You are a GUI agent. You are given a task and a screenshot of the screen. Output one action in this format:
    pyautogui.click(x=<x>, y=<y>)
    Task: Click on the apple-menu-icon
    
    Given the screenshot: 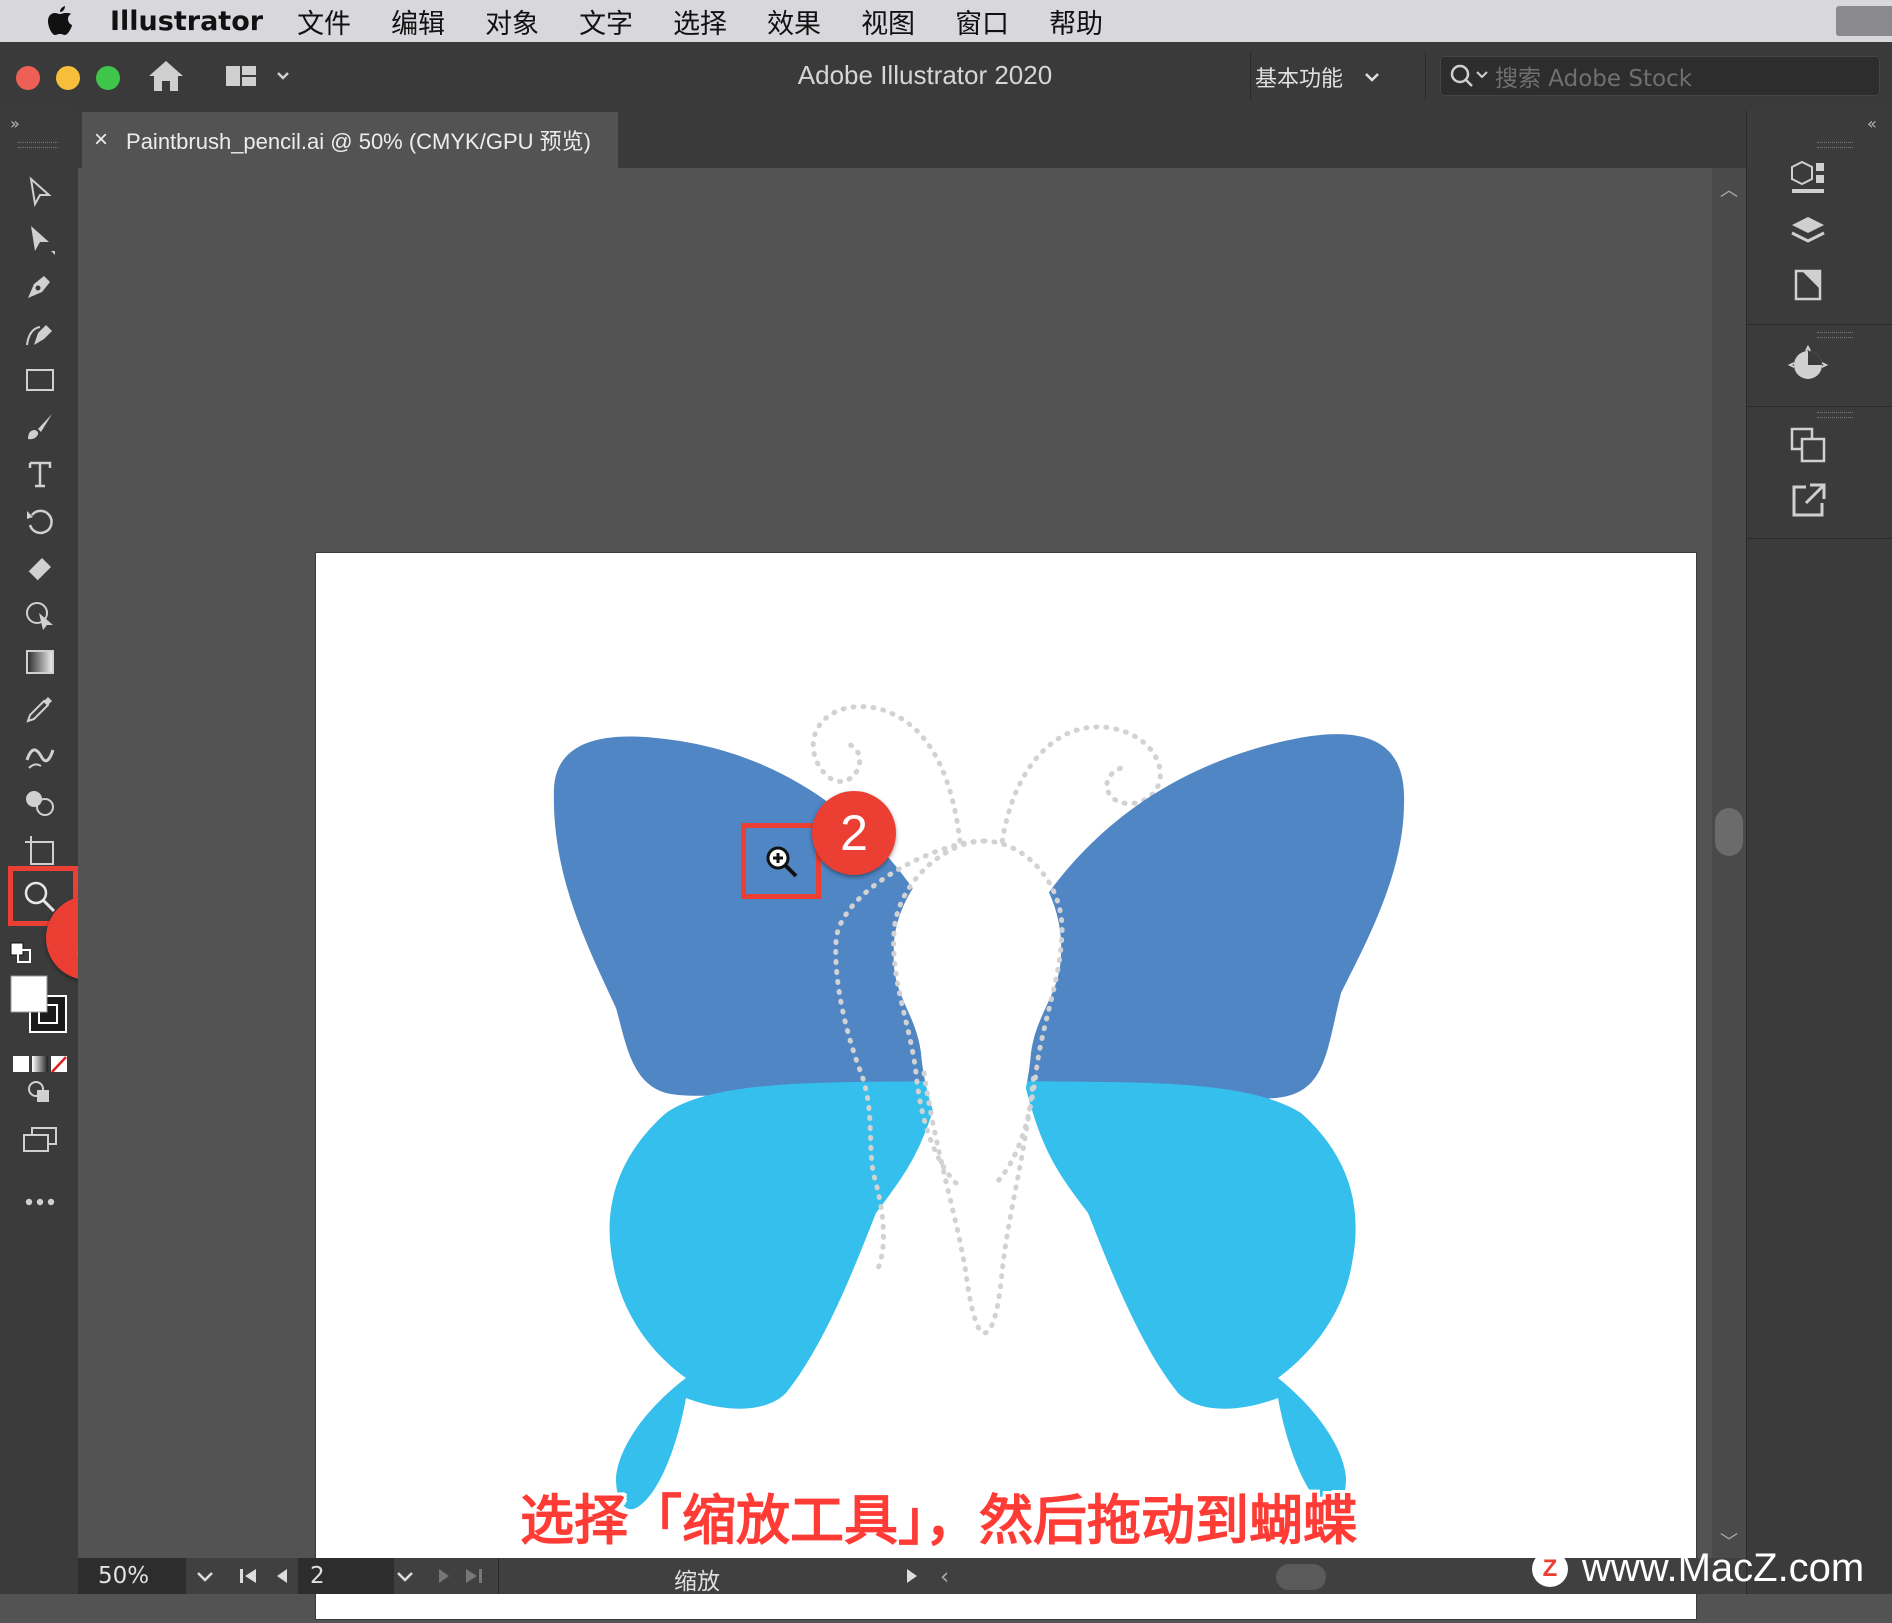 What is the action you would take?
    pyautogui.click(x=60, y=21)
    